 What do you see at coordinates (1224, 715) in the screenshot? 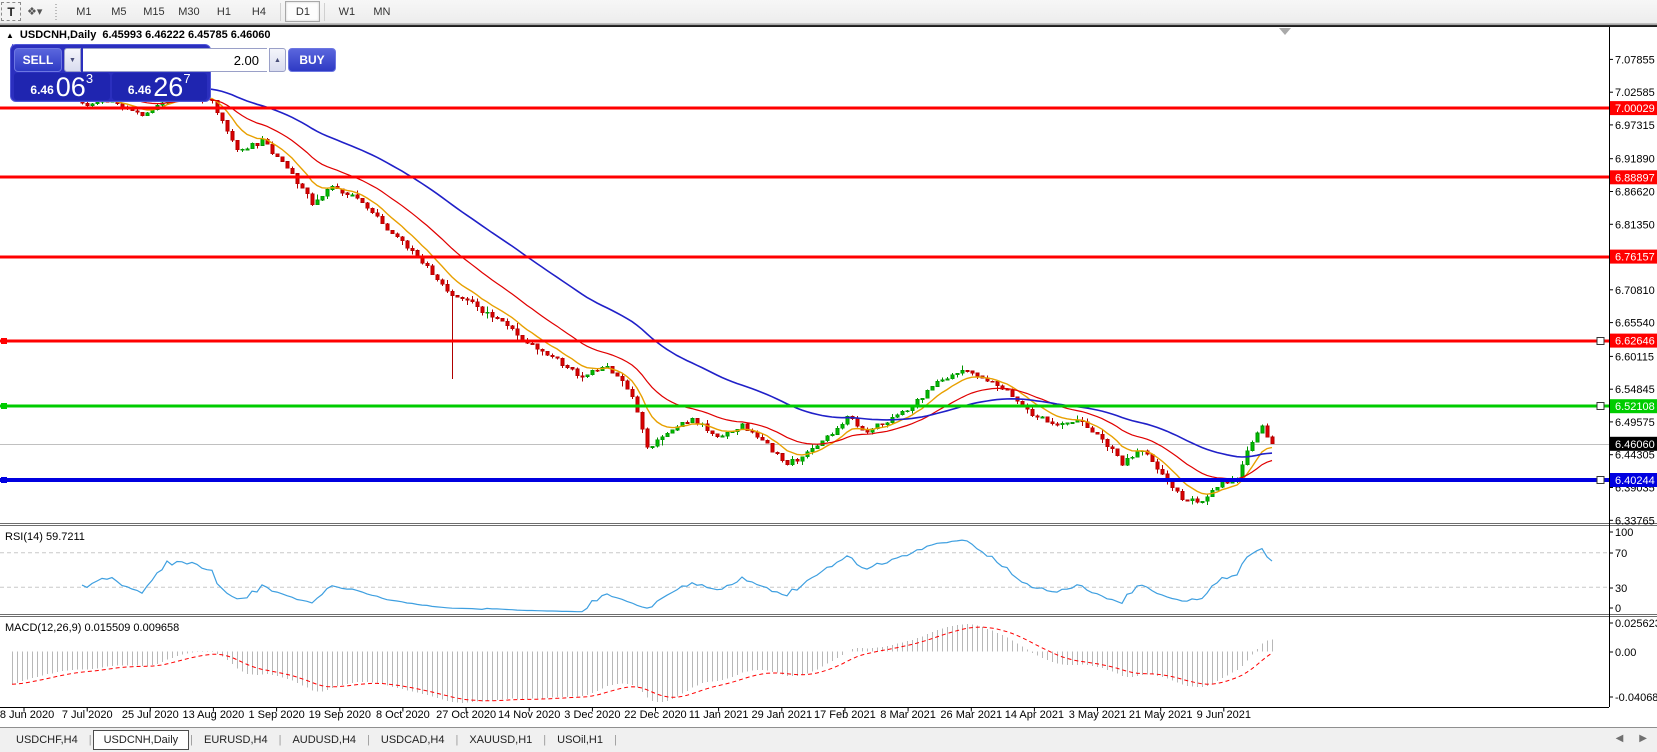
I see `svg-text: 9 Jun 2021` at bounding box center [1224, 715].